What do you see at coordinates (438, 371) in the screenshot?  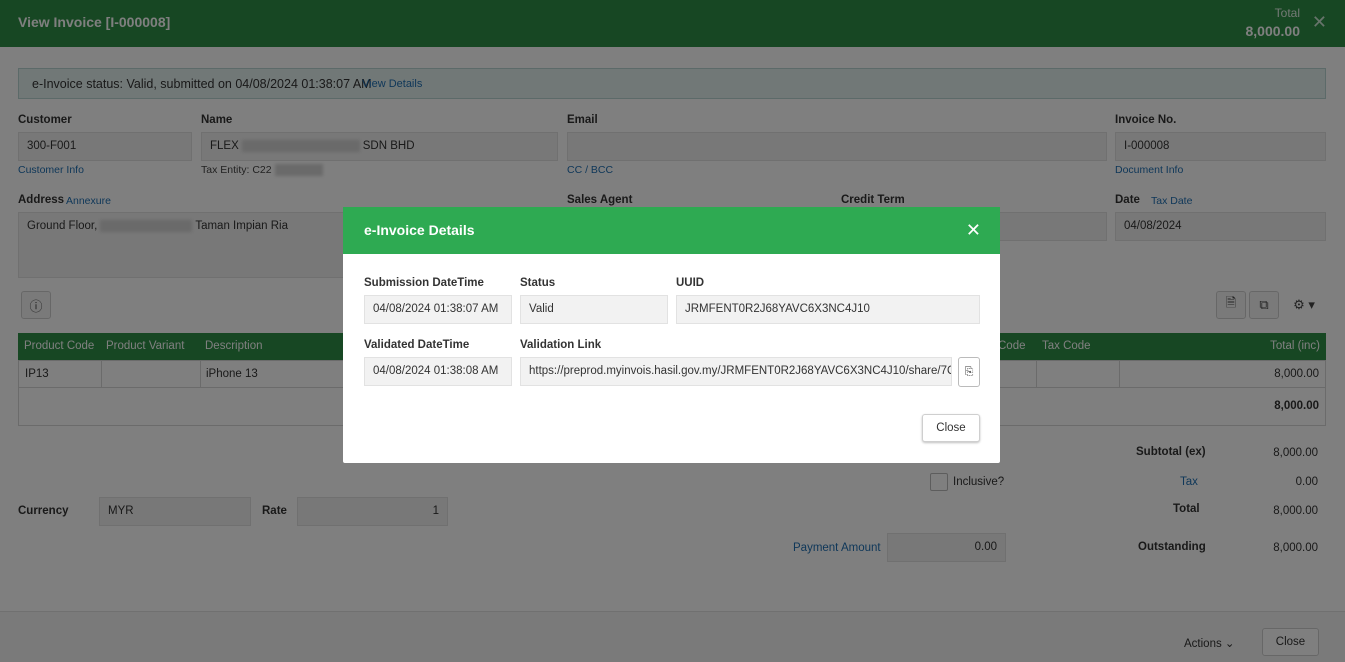 I see `validated-datetime-field: 04/08/2024 01:38:08 AM` at bounding box center [438, 371].